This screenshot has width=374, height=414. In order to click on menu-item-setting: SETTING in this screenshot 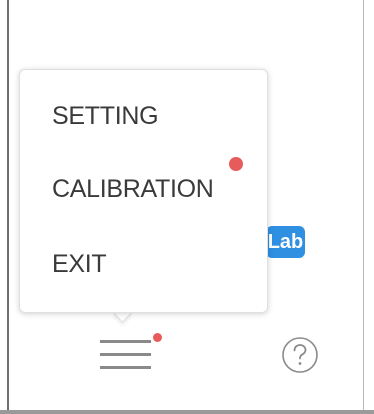, I will do `click(105, 116)`.